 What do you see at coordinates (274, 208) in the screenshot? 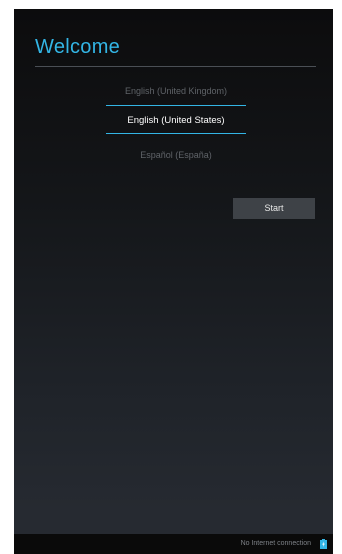
I see `start-button: Start` at bounding box center [274, 208].